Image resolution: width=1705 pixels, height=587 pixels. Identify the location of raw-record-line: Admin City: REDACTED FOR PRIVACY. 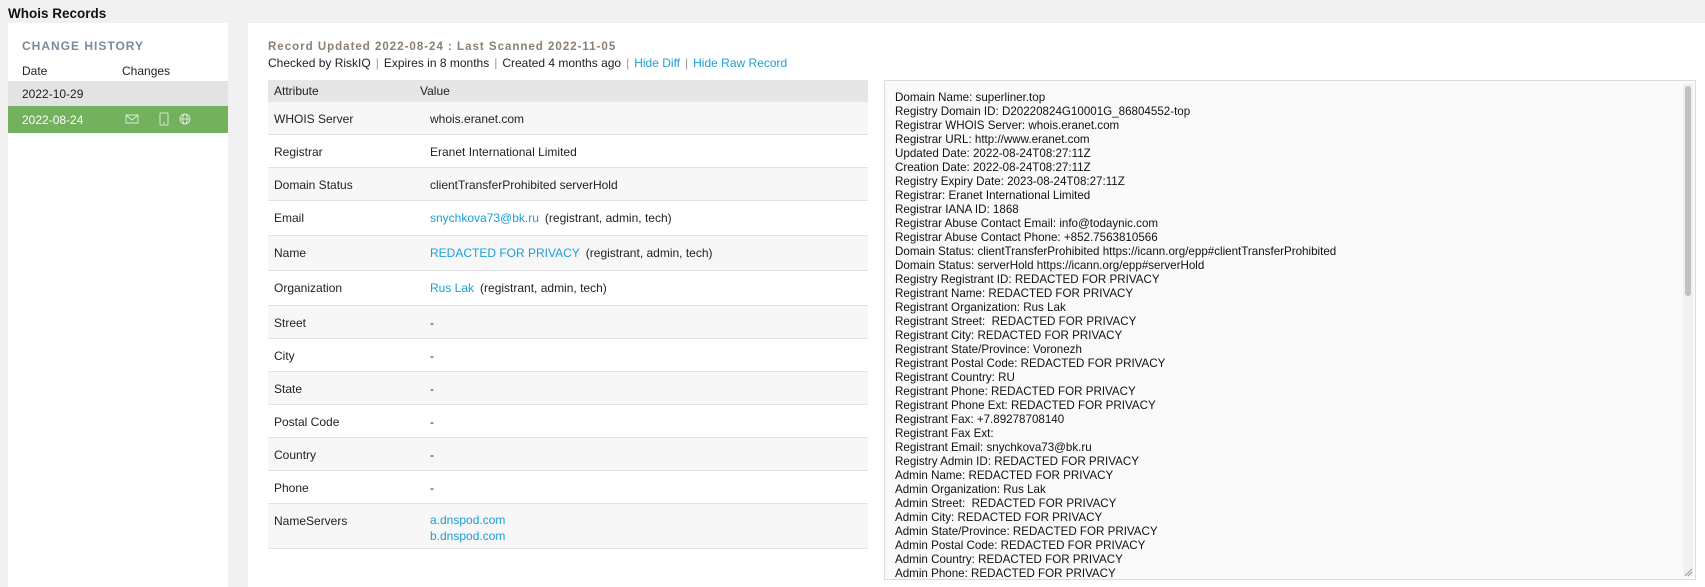
(999, 517).